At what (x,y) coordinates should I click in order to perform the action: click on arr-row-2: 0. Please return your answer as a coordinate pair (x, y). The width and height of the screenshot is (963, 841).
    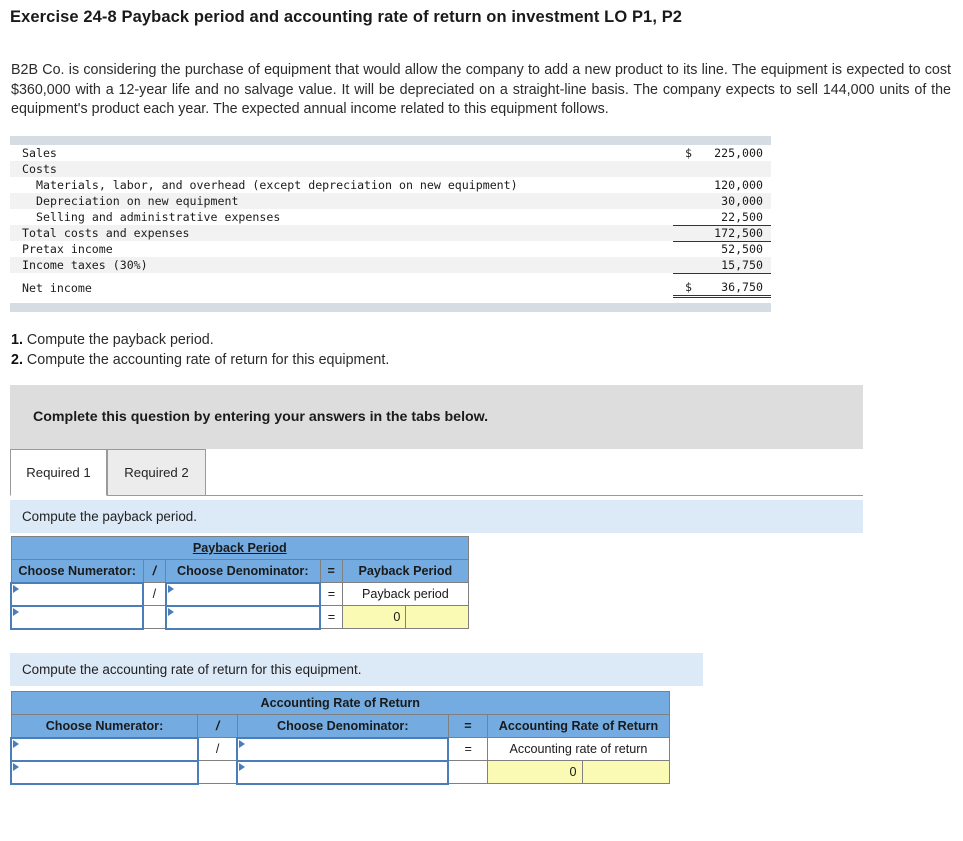
    Looking at the image, I should click on (340, 772).